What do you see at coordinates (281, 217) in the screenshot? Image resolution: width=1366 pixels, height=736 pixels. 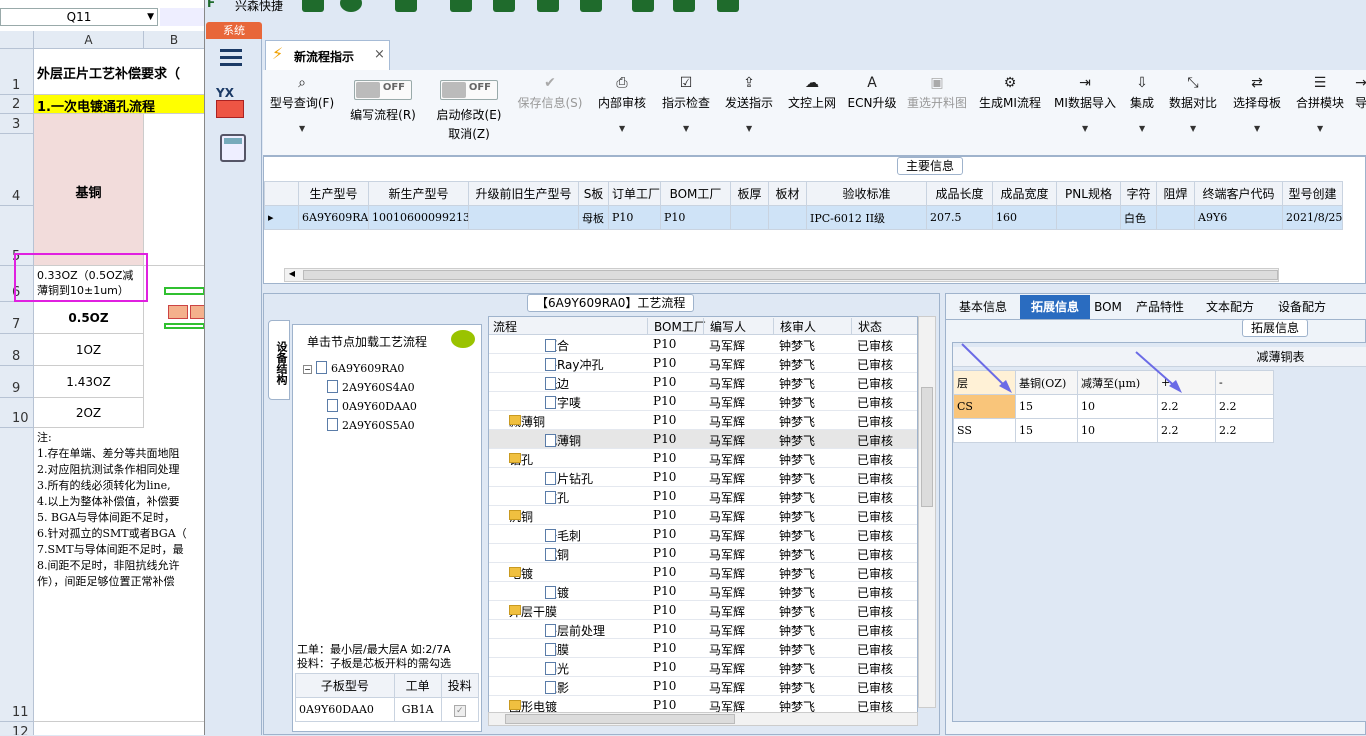 I see `row-pointer-icon: ▸` at bounding box center [281, 217].